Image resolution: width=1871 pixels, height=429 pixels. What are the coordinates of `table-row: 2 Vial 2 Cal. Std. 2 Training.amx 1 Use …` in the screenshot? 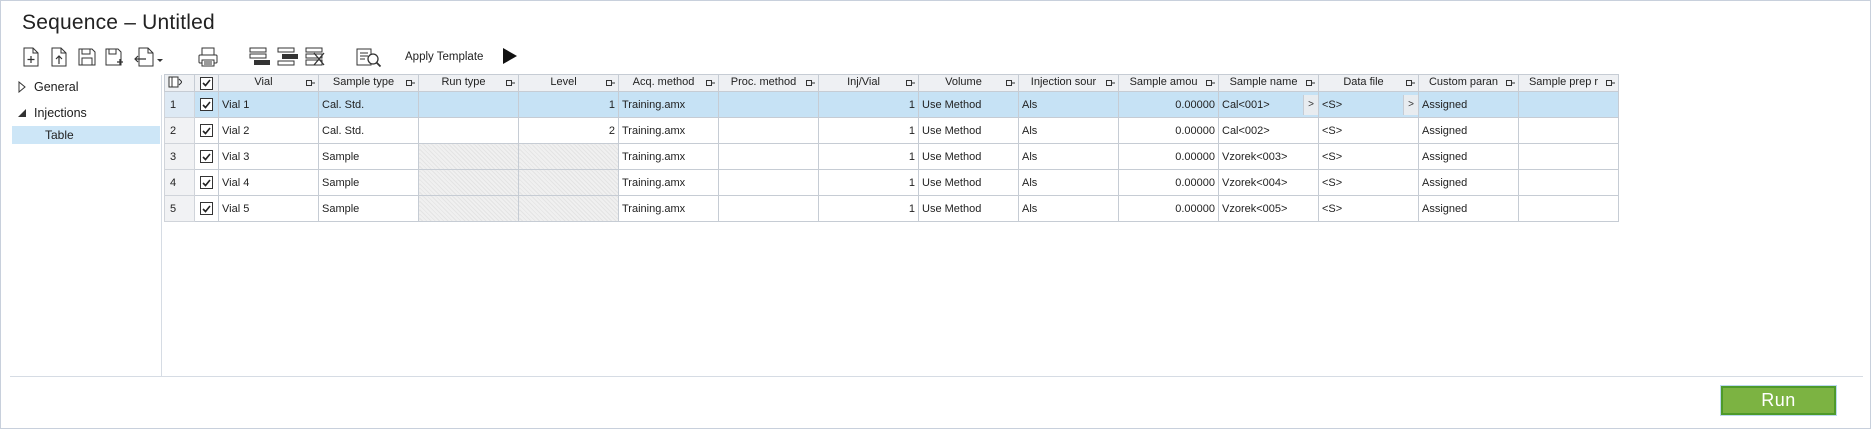 It's located at (891, 130).